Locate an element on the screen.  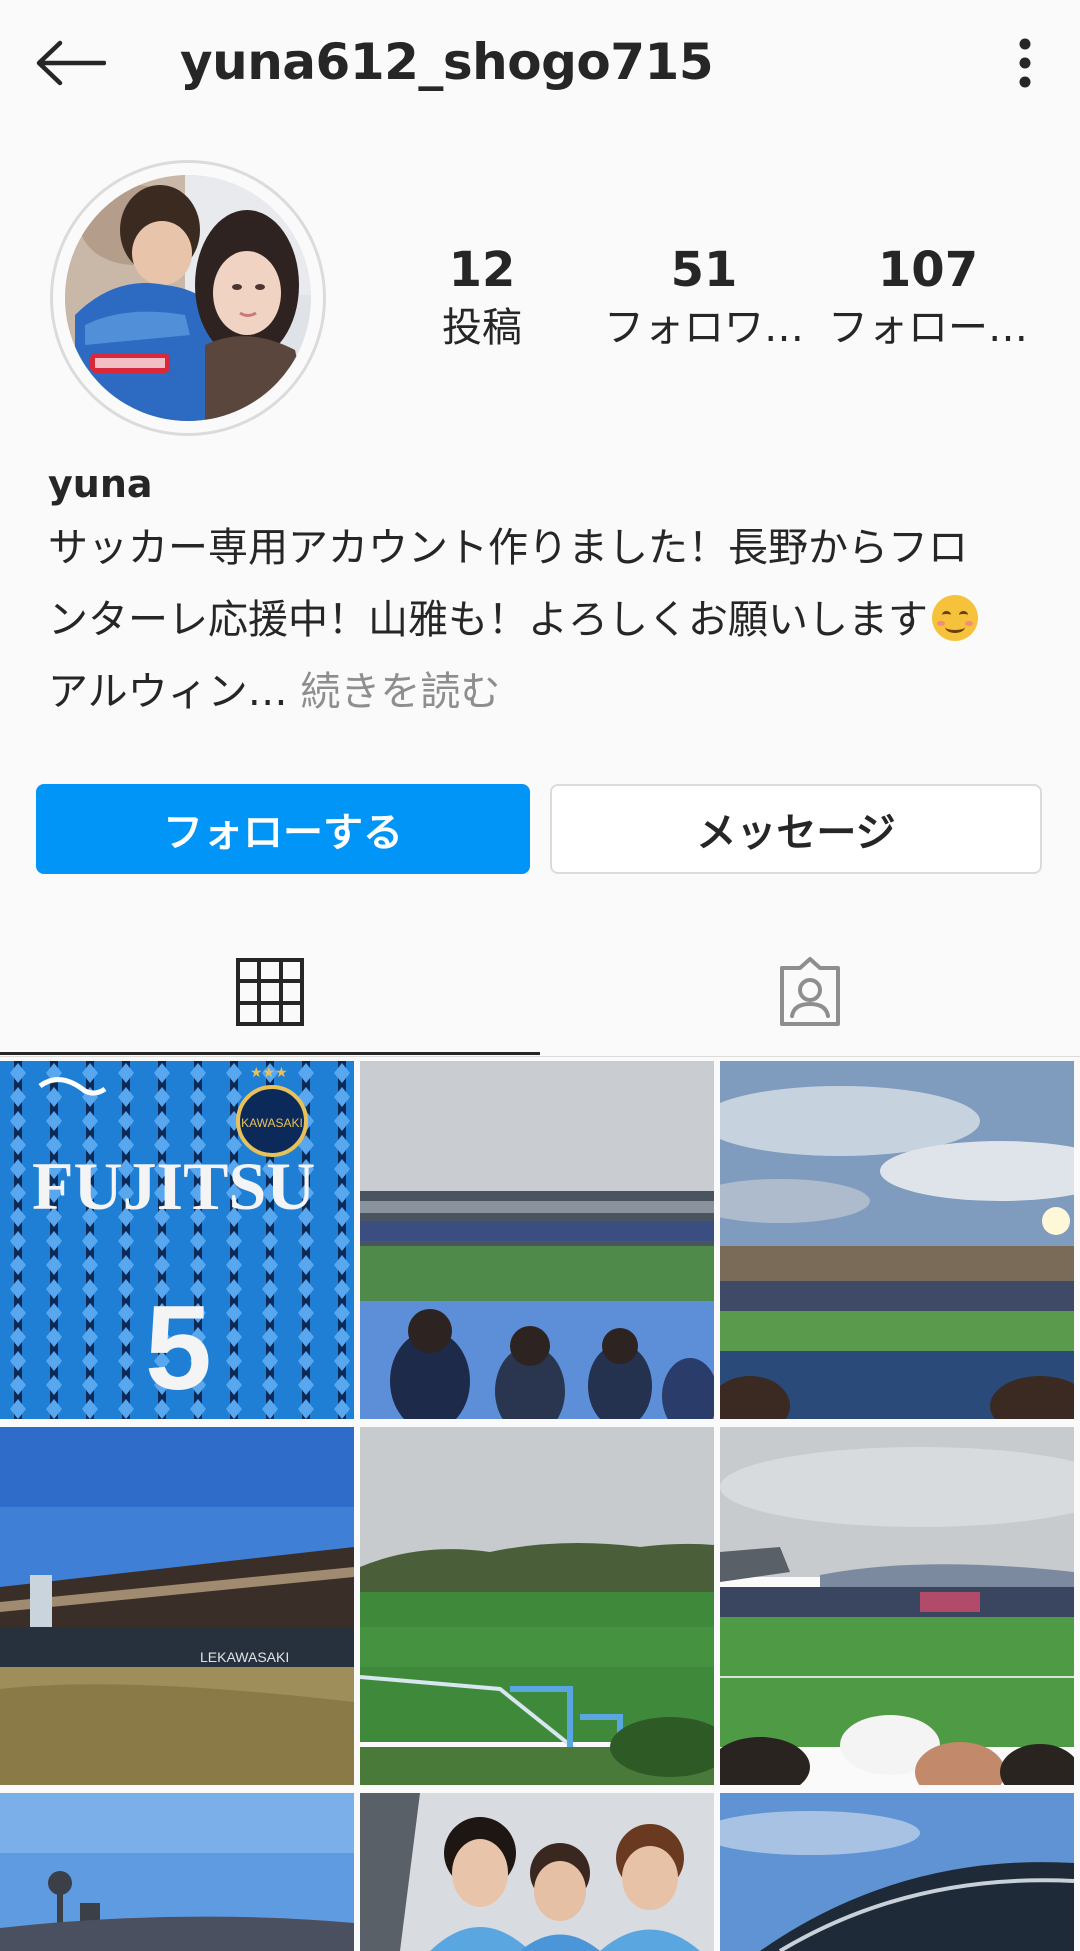
bio-line-text: ンターレ応援中！山雅も！よろしくお願いします is located at coordinates (488, 620).